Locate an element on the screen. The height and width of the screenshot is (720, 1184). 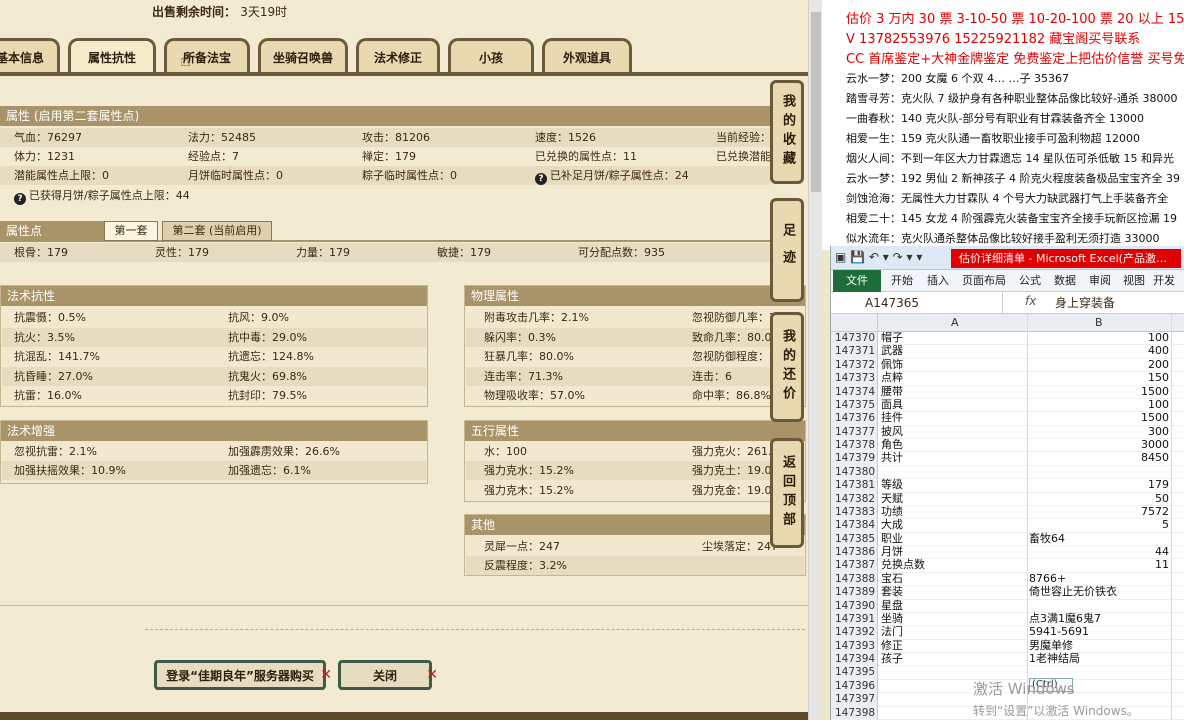
ribbon-tab-insert: 插入 is located at coordinates (938, 281).